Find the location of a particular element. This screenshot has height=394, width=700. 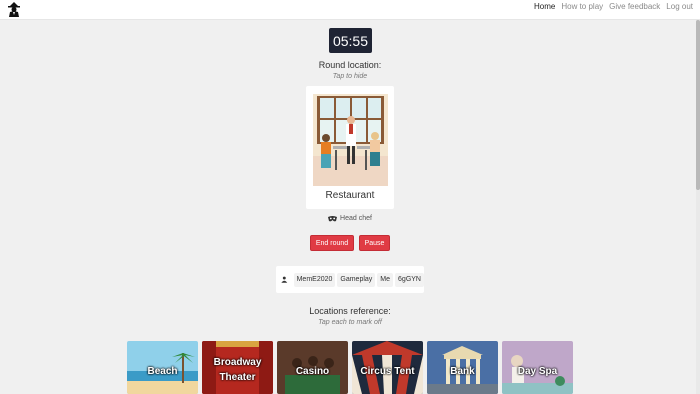

tile-label: Beach is located at coordinates (162, 371).